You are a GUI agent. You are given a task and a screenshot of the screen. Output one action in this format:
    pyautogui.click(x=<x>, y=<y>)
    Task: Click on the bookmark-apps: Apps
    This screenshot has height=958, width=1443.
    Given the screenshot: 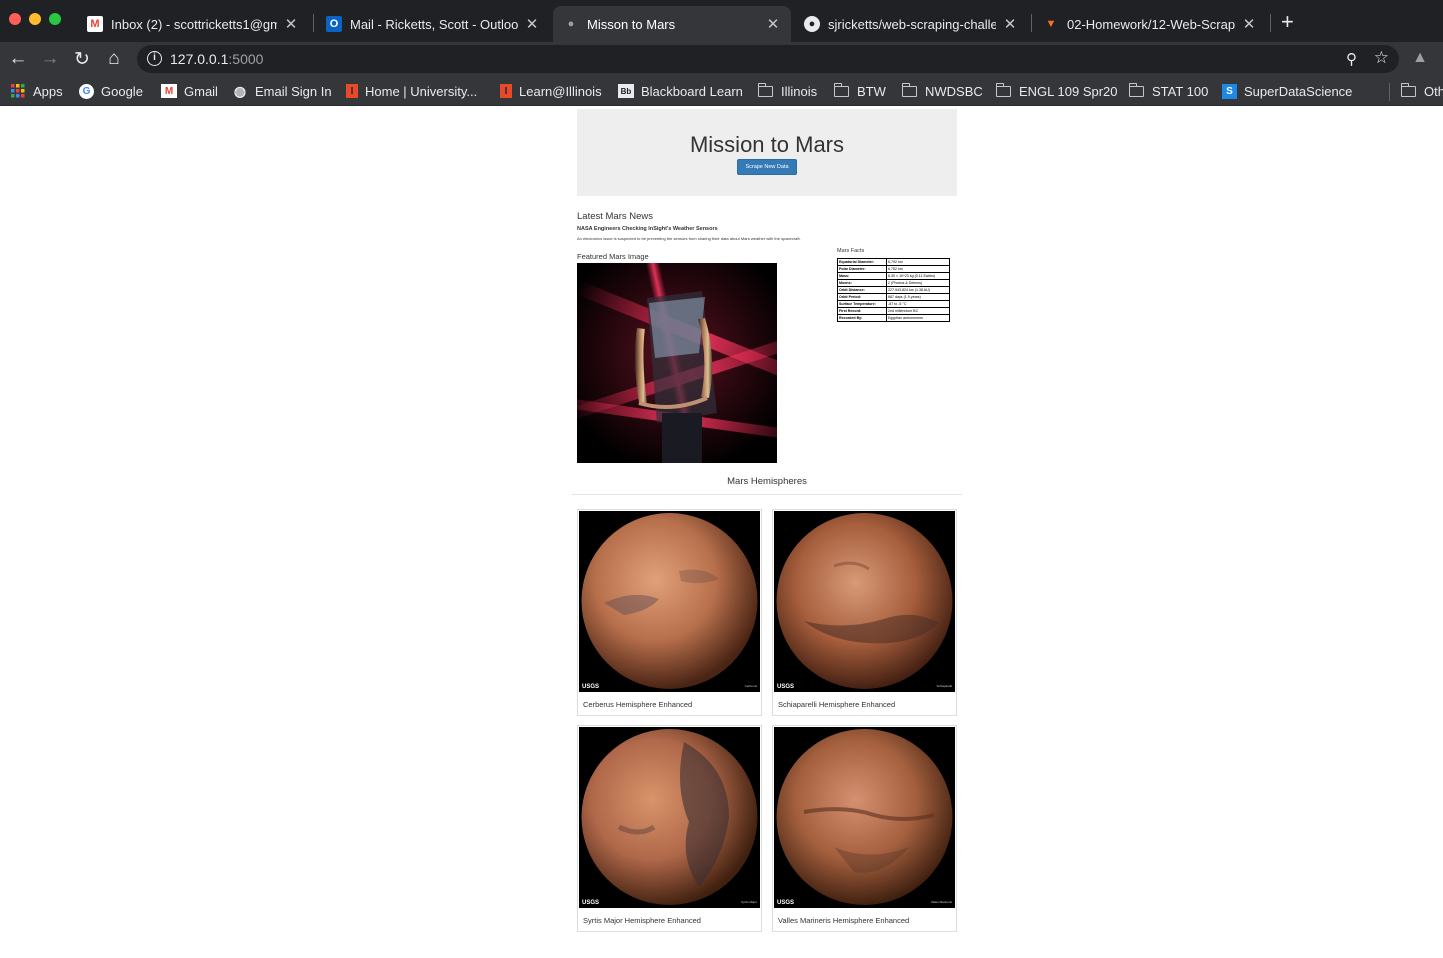 What is the action you would take?
    pyautogui.click(x=36, y=91)
    